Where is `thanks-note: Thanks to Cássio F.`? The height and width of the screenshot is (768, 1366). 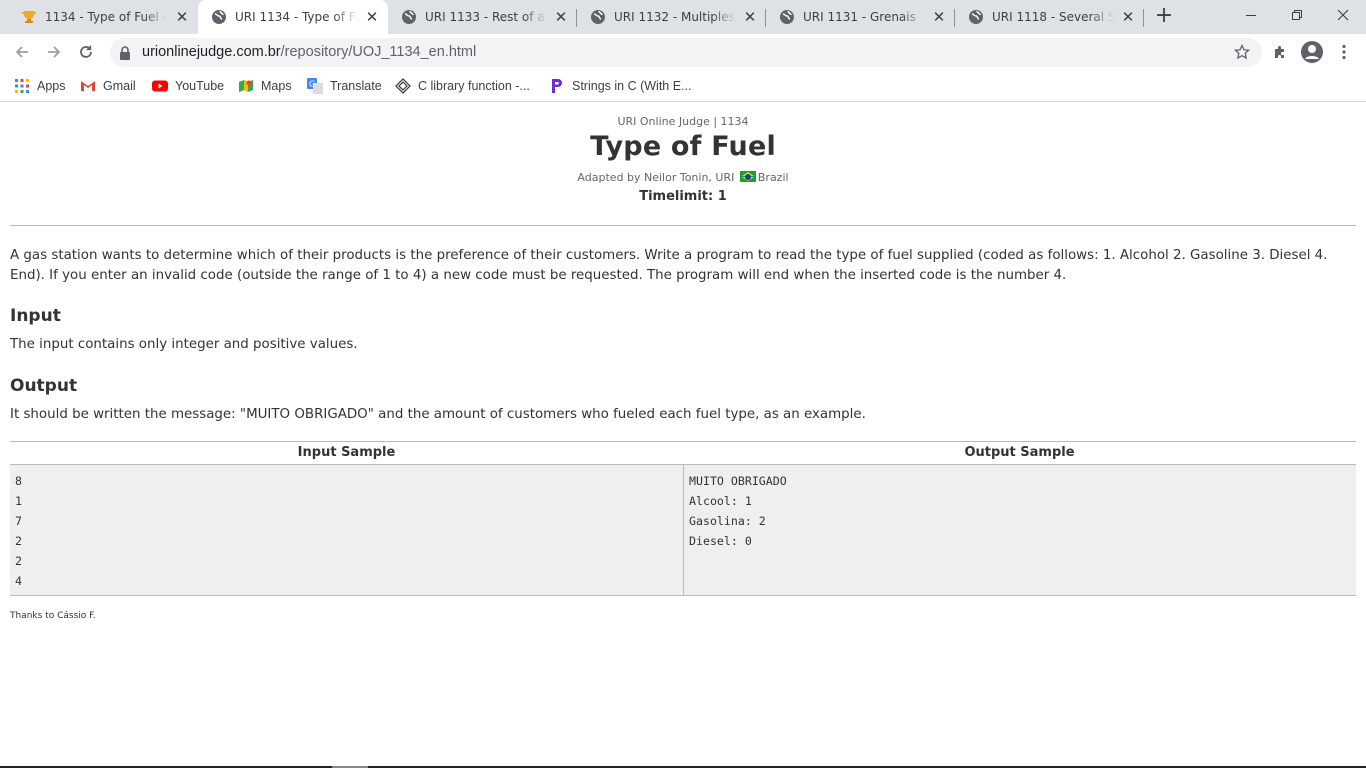 thanks-note: Thanks to Cássio F. is located at coordinates (53, 616).